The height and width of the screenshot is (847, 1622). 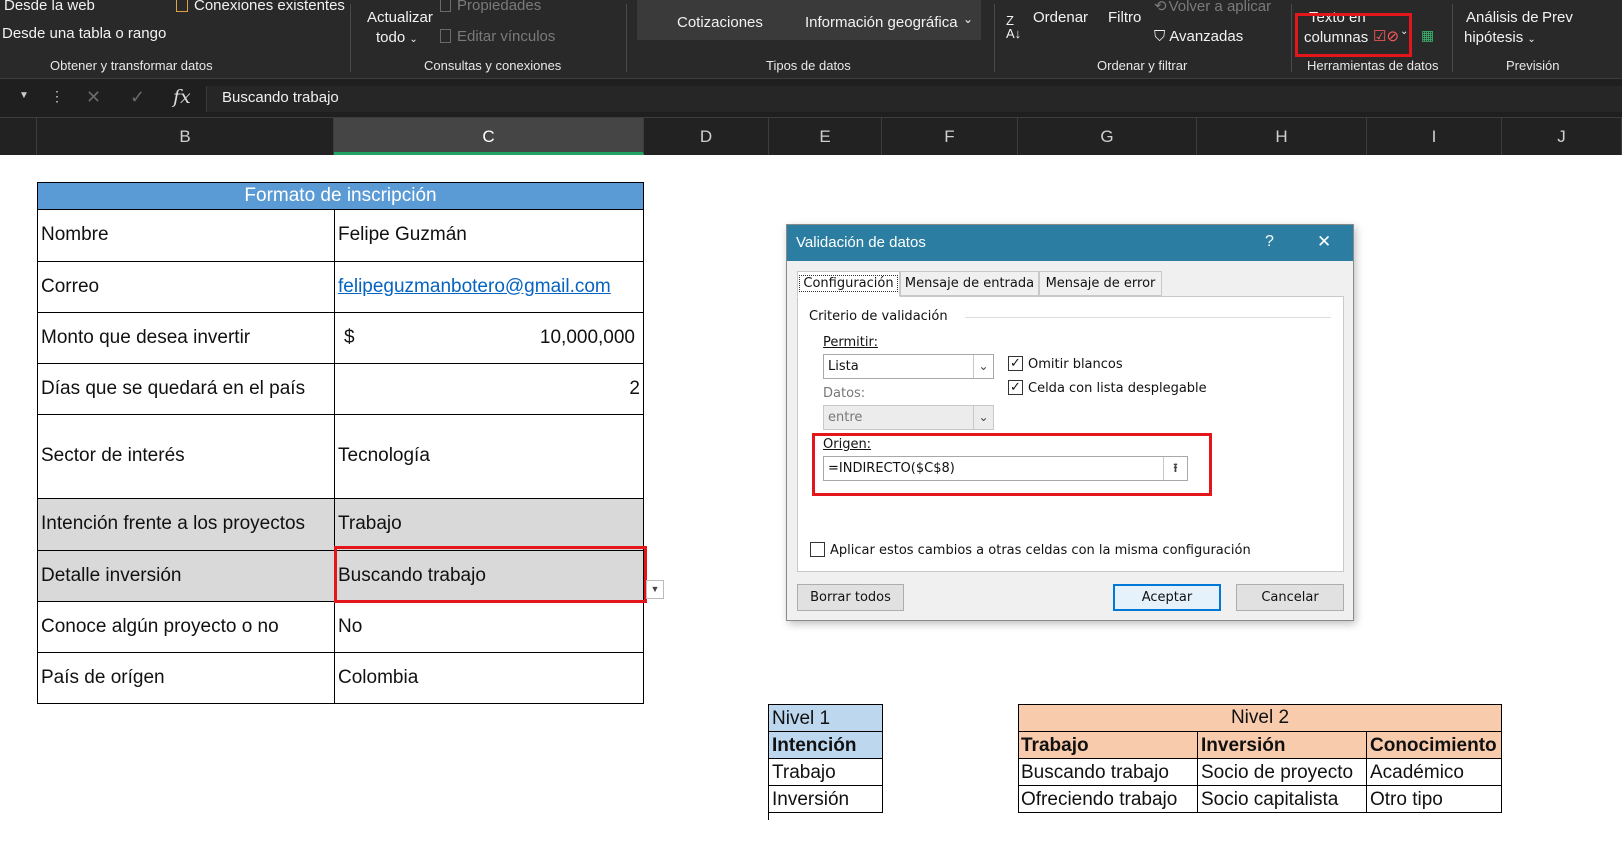 What do you see at coordinates (720, 22) in the screenshot?
I see `stocks-data-type: Cotizaciones` at bounding box center [720, 22].